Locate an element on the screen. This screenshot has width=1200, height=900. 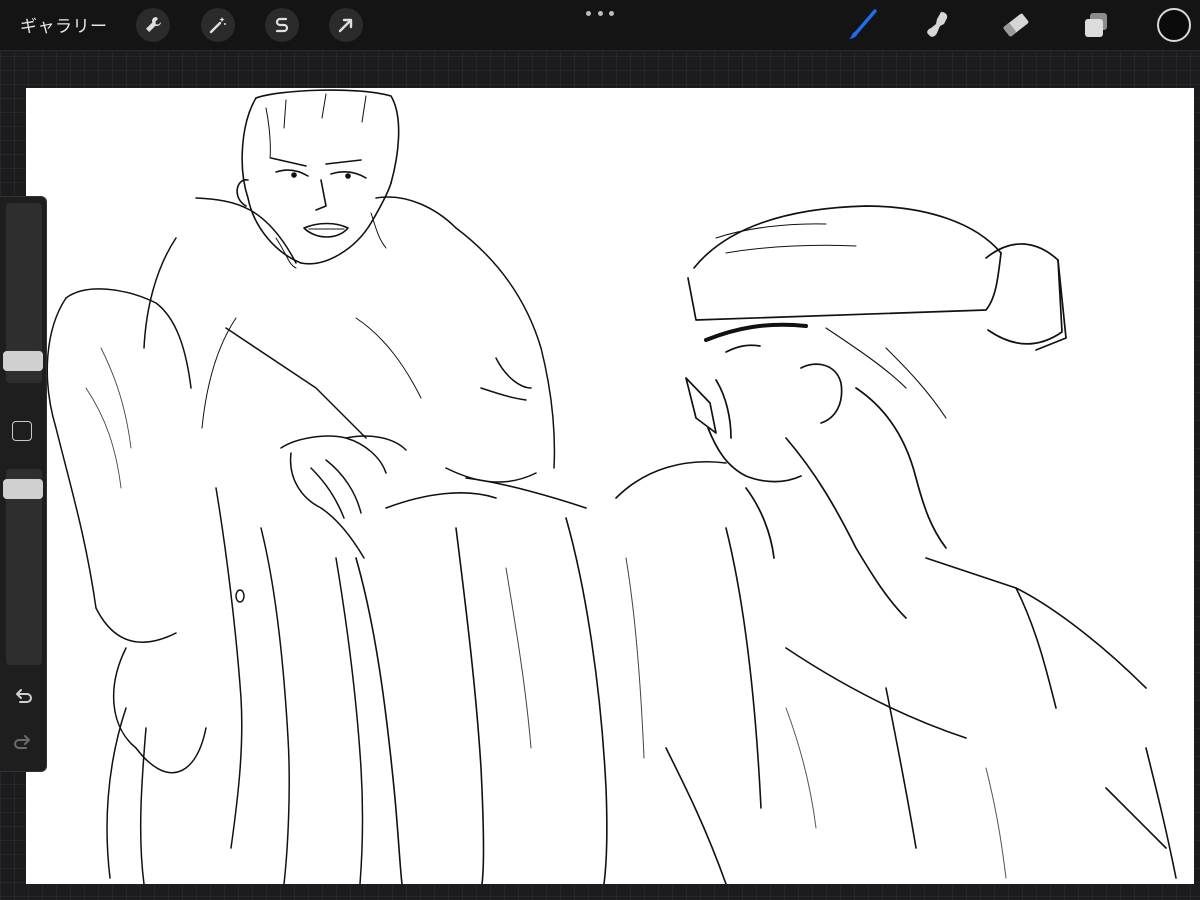
right-figure-head is located at coordinates (876, 412).